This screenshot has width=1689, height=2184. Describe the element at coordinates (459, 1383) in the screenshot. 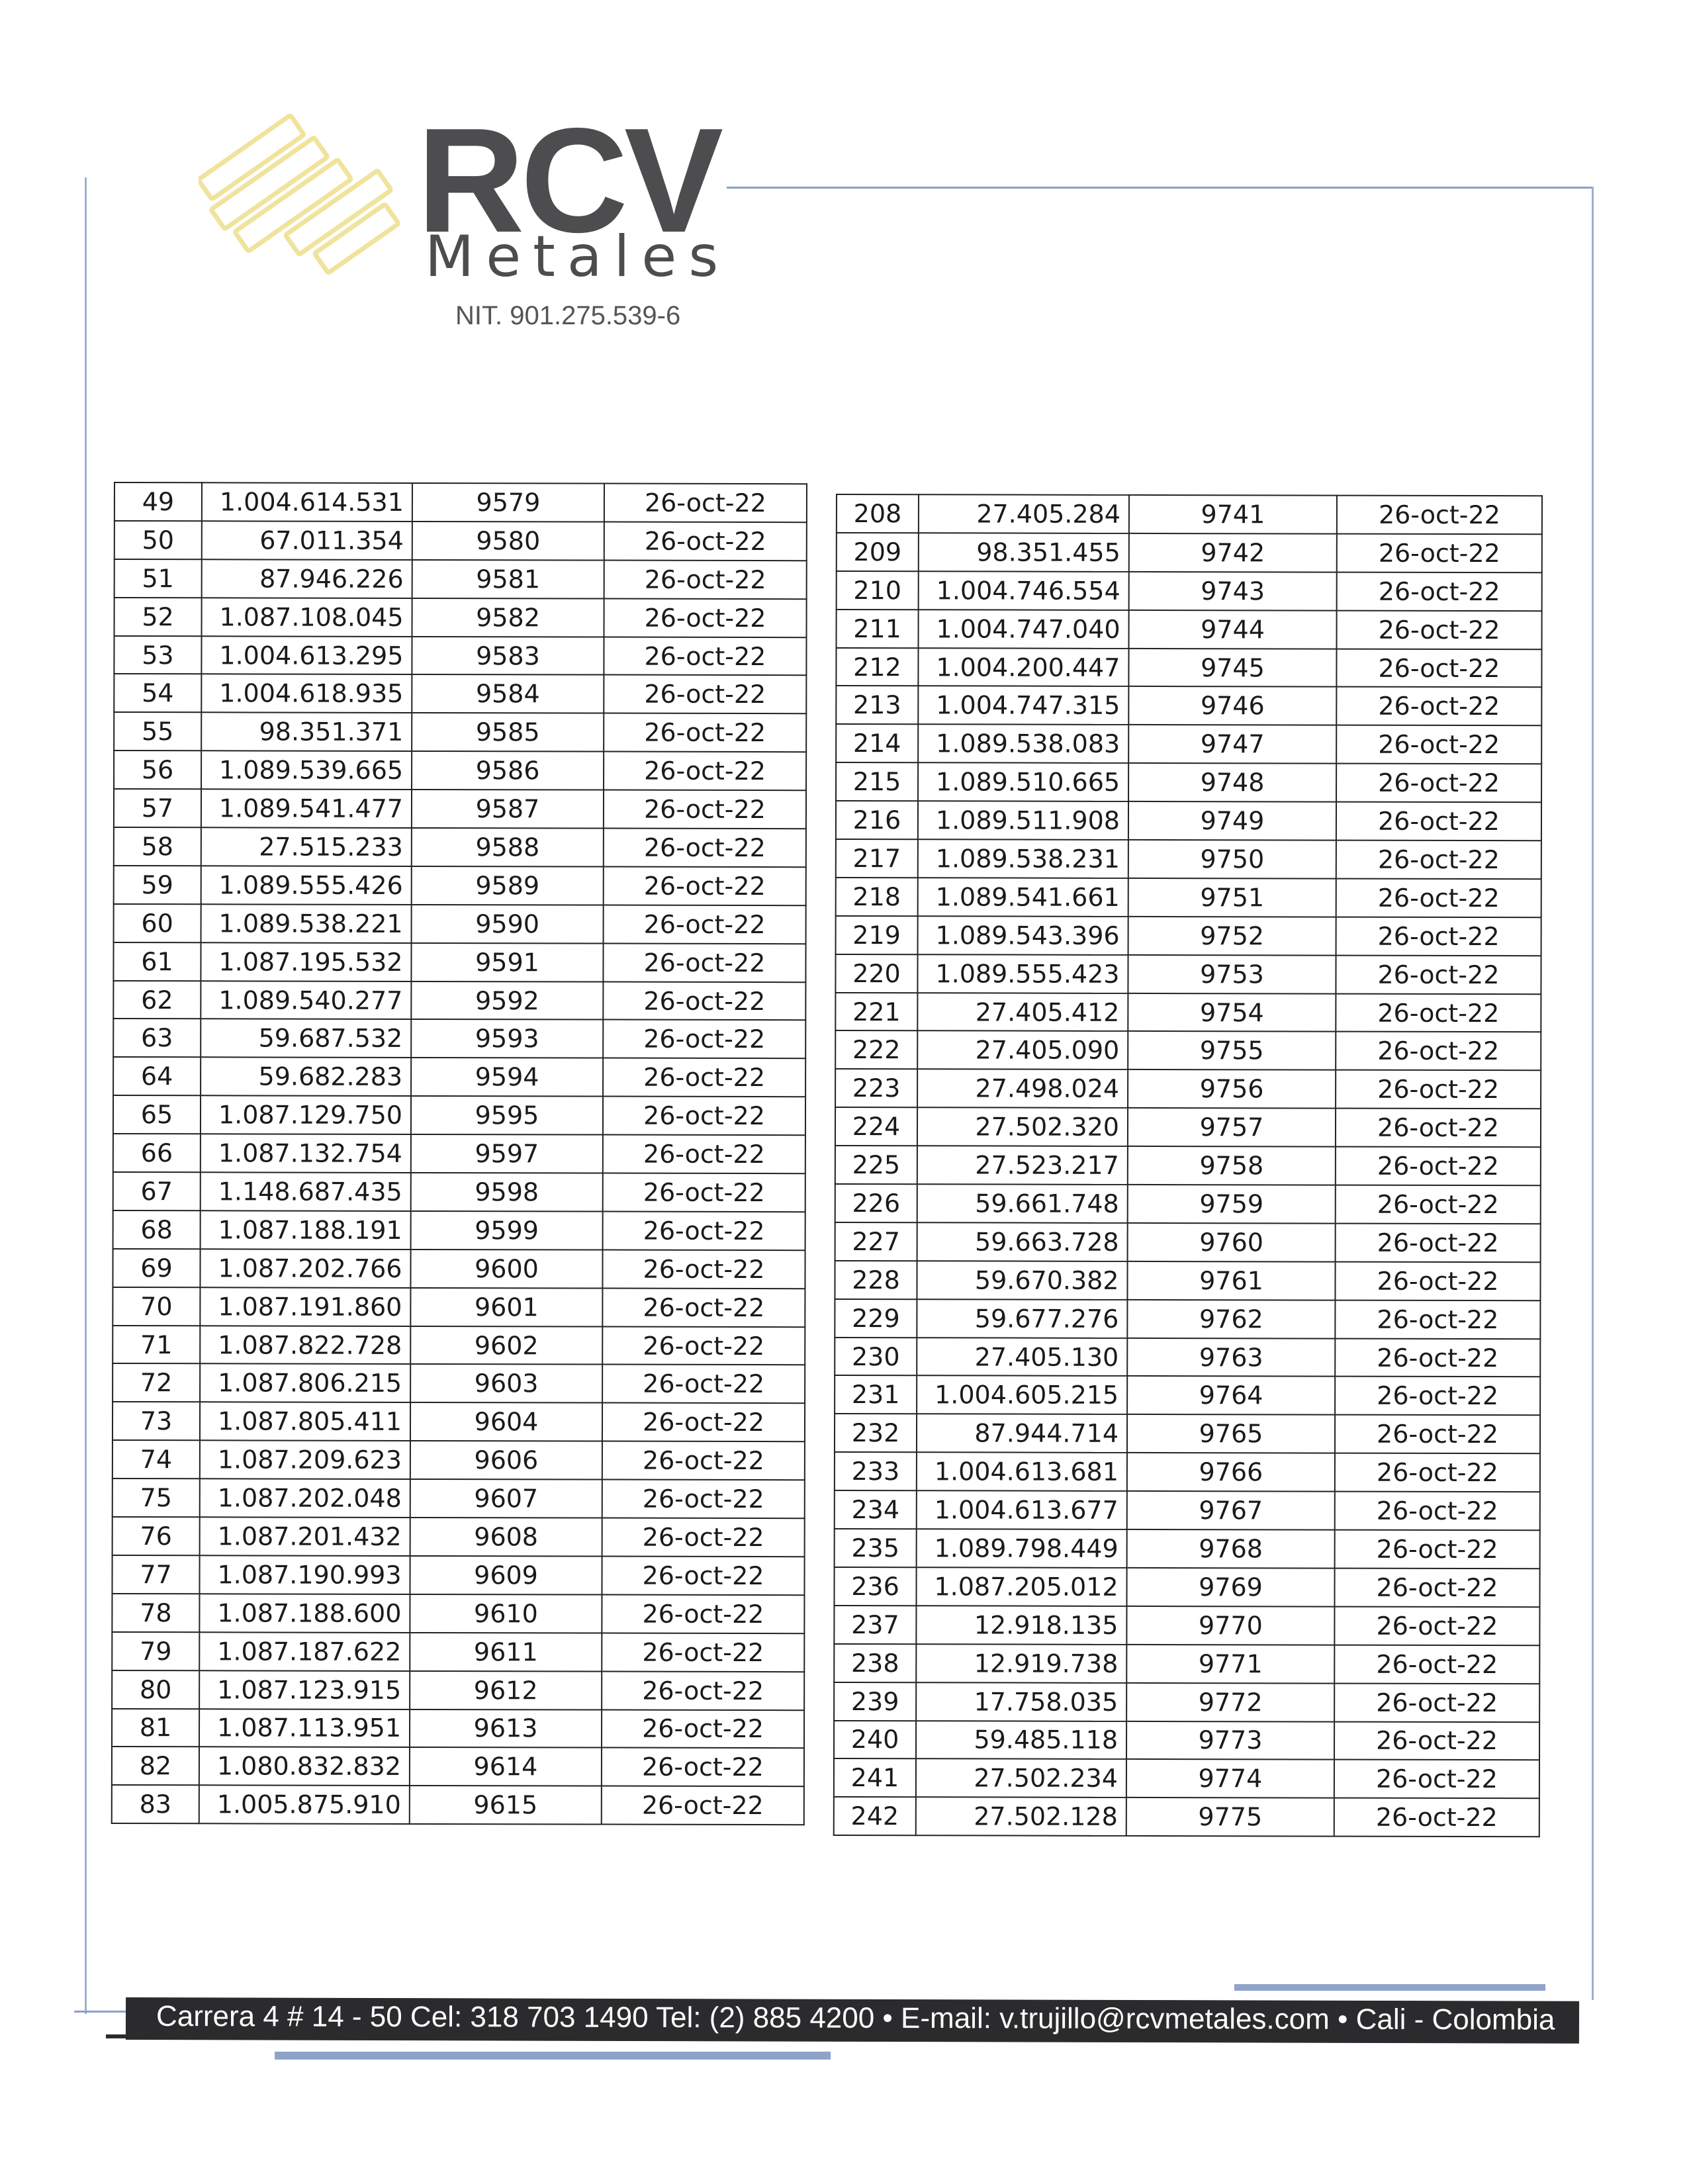

I see `table-row: 72 1.087.806.215 9603 26-oct-22` at that location.